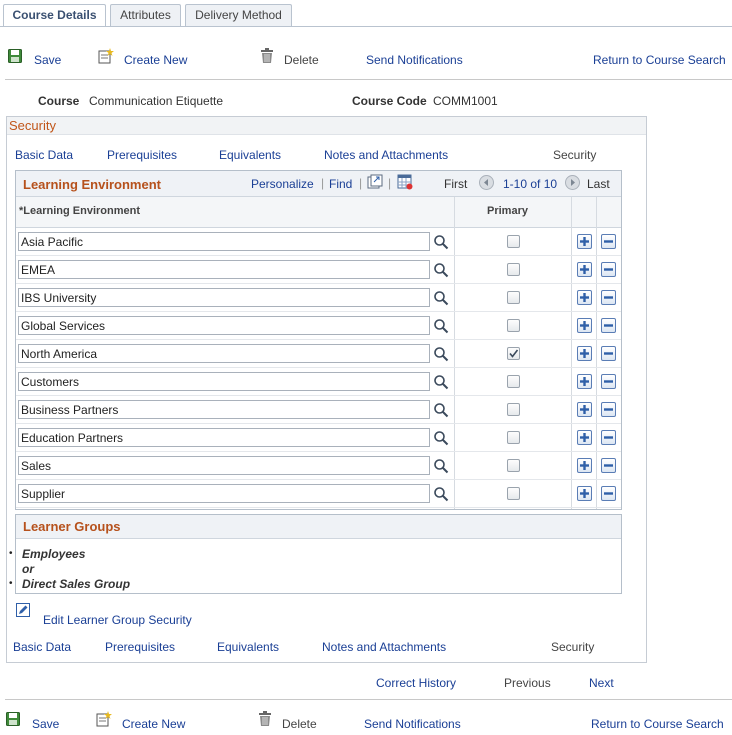 This screenshot has height=735, width=732. I want to click on view-all-icon, so click(375, 182).